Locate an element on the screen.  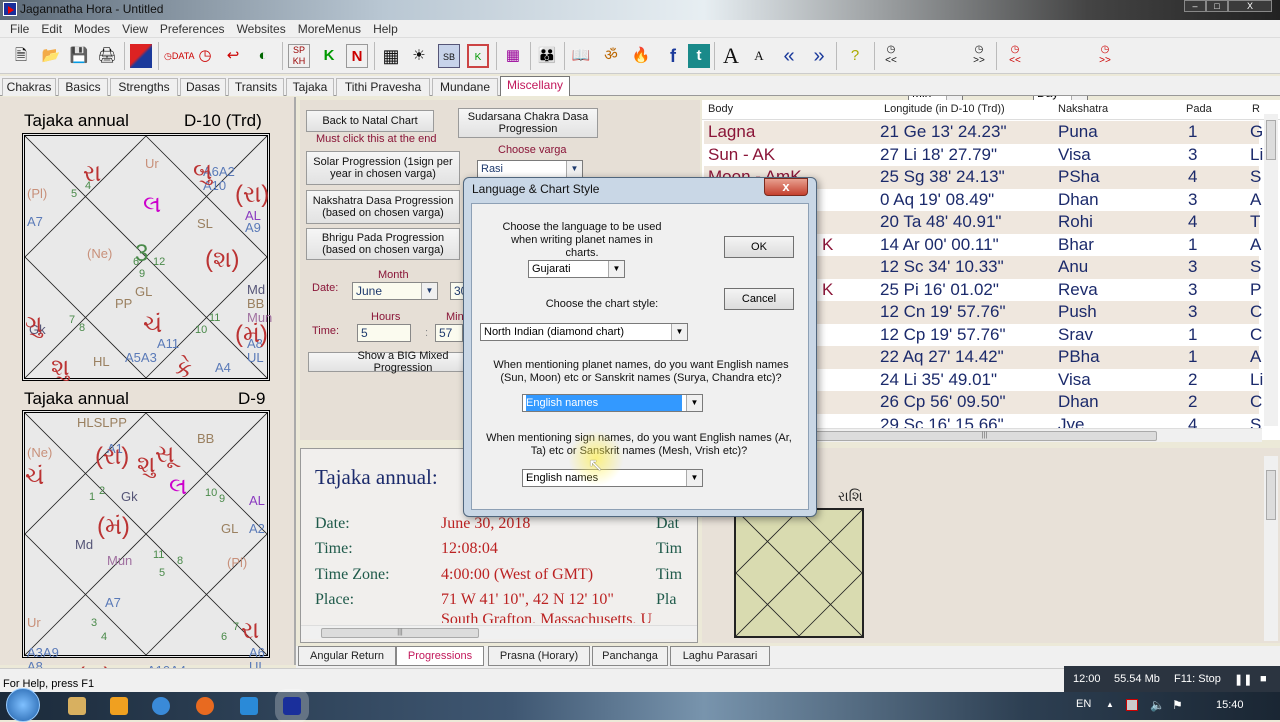
step-back-clock-icon: ◷ << is located at coordinates (891, 56).